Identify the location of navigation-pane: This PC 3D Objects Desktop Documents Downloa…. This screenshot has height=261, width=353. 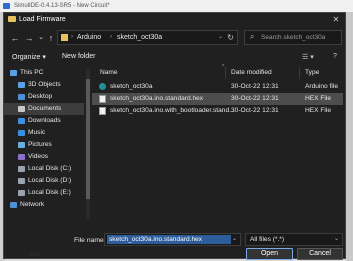
(45, 147).